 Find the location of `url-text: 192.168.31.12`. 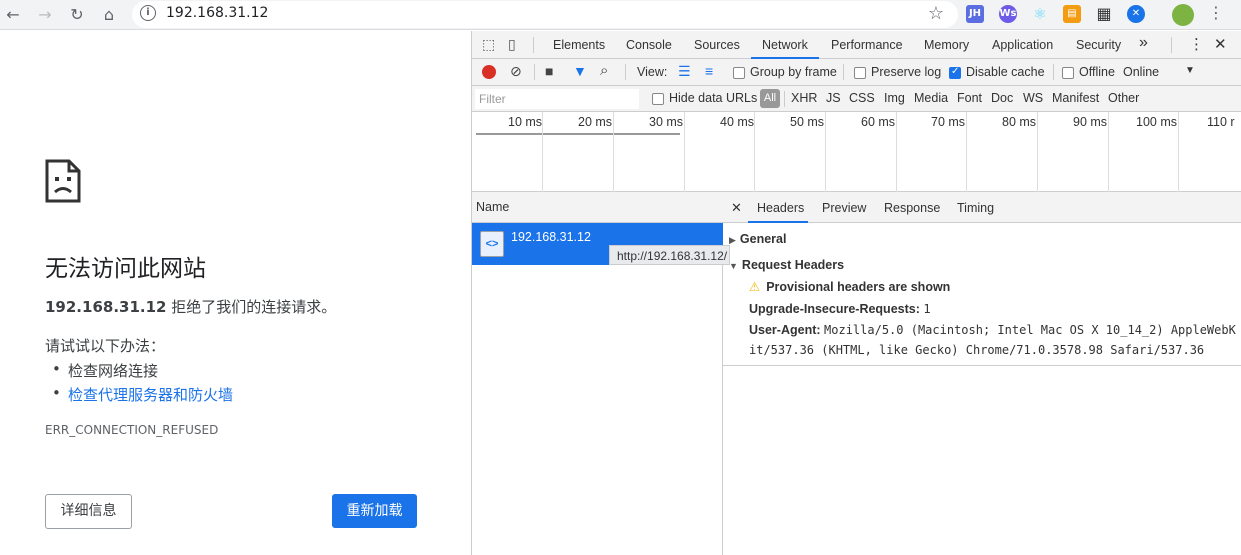

url-text: 192.168.31.12 is located at coordinates (217, 13).